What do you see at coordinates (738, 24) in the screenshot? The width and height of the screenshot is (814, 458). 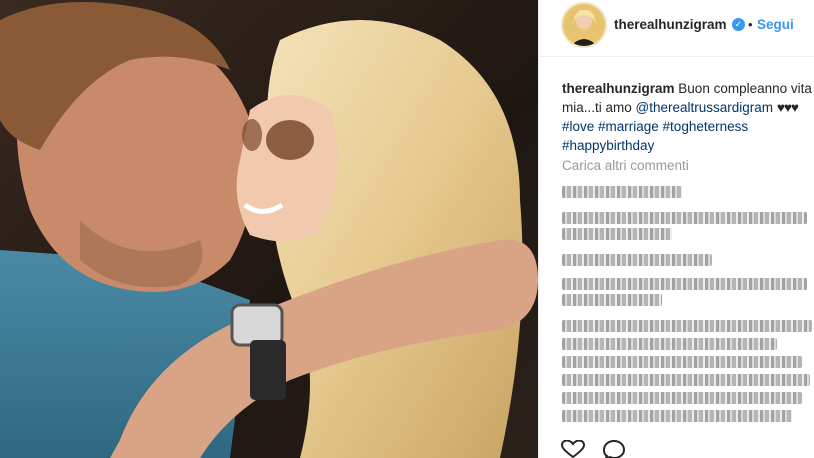 I see `verified-badge-icon: ✓` at bounding box center [738, 24].